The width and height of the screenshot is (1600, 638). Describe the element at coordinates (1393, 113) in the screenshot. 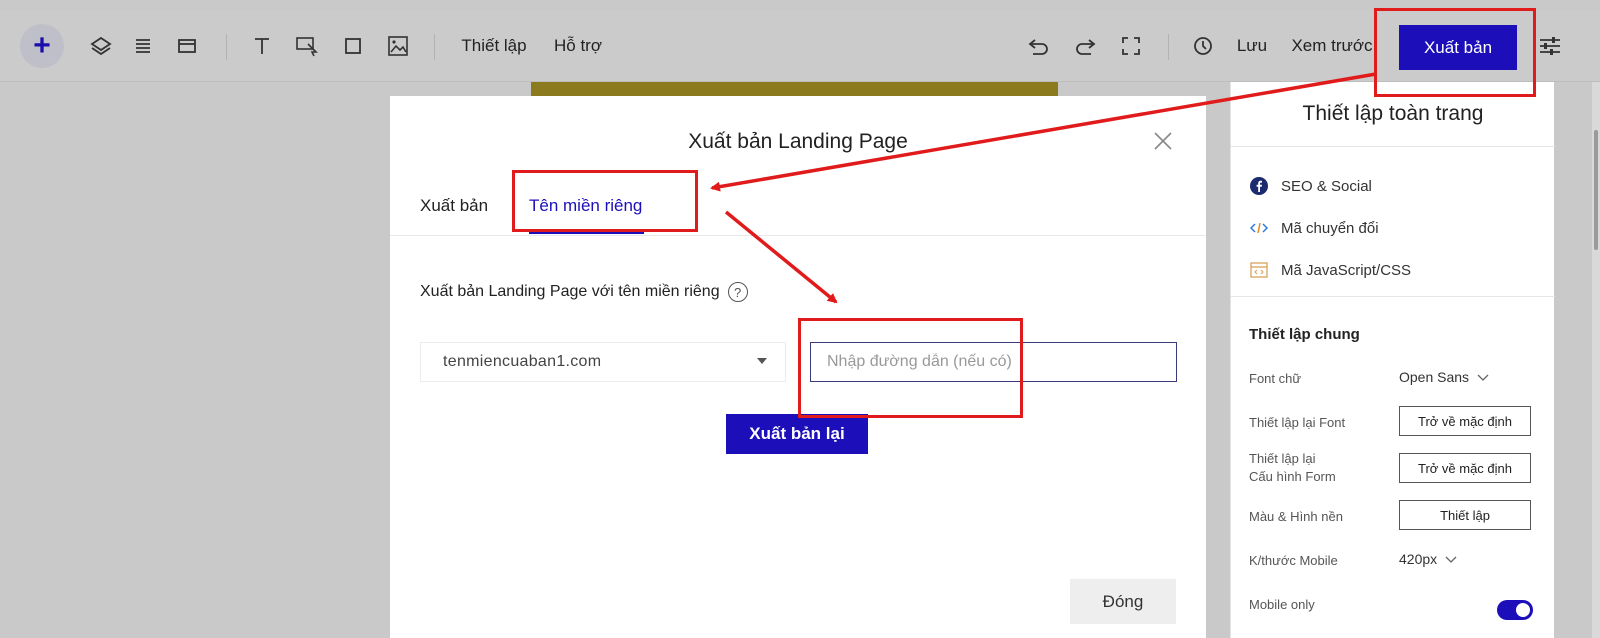

I see `panel-title: Thiết lập toàn trang` at that location.